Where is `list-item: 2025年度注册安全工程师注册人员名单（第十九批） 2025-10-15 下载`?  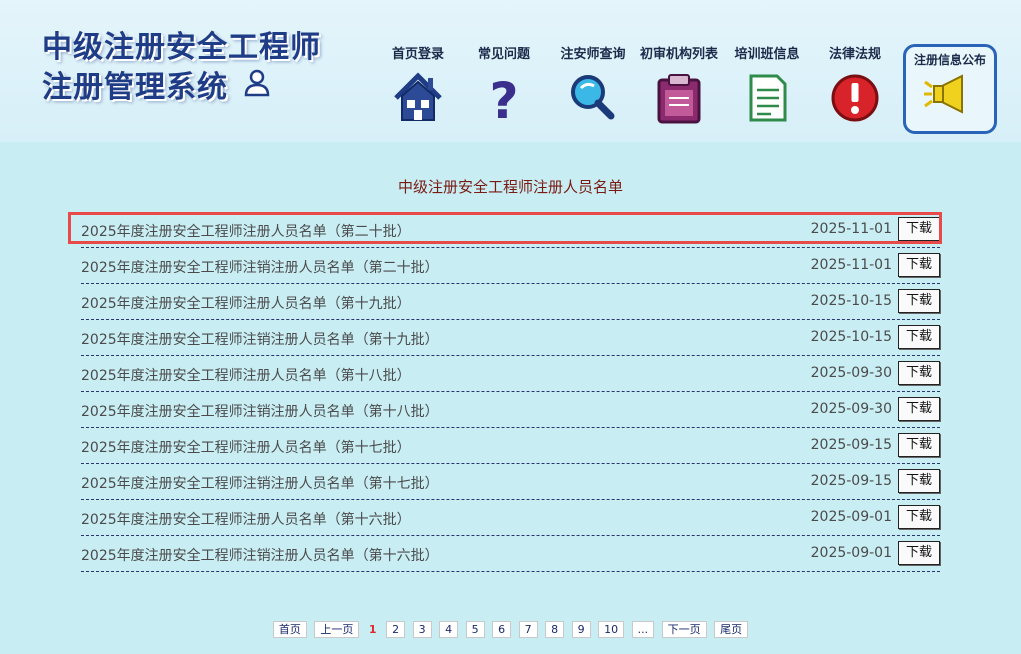 list-item: 2025年度注册安全工程师注册人员名单（第十九批） 2025-10-15 下载 is located at coordinates (510, 302).